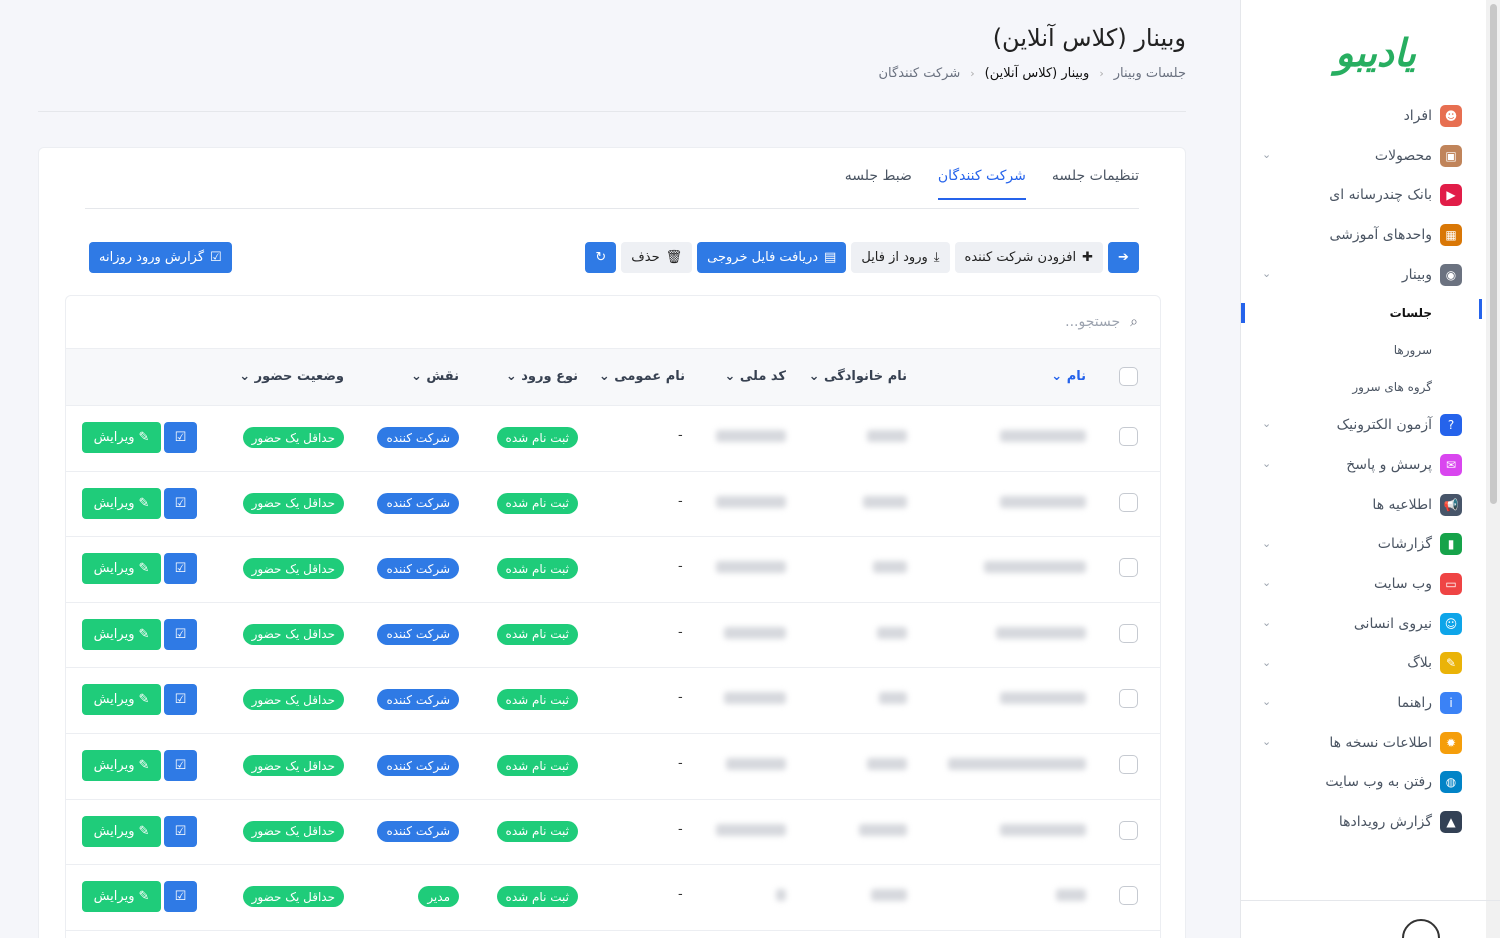 Image resolution: width=1500 pixels, height=938 pixels. Describe the element at coordinates (1150, 73) in the screenshot. I see `breadcrumb-item: جلسات وبینار` at that location.